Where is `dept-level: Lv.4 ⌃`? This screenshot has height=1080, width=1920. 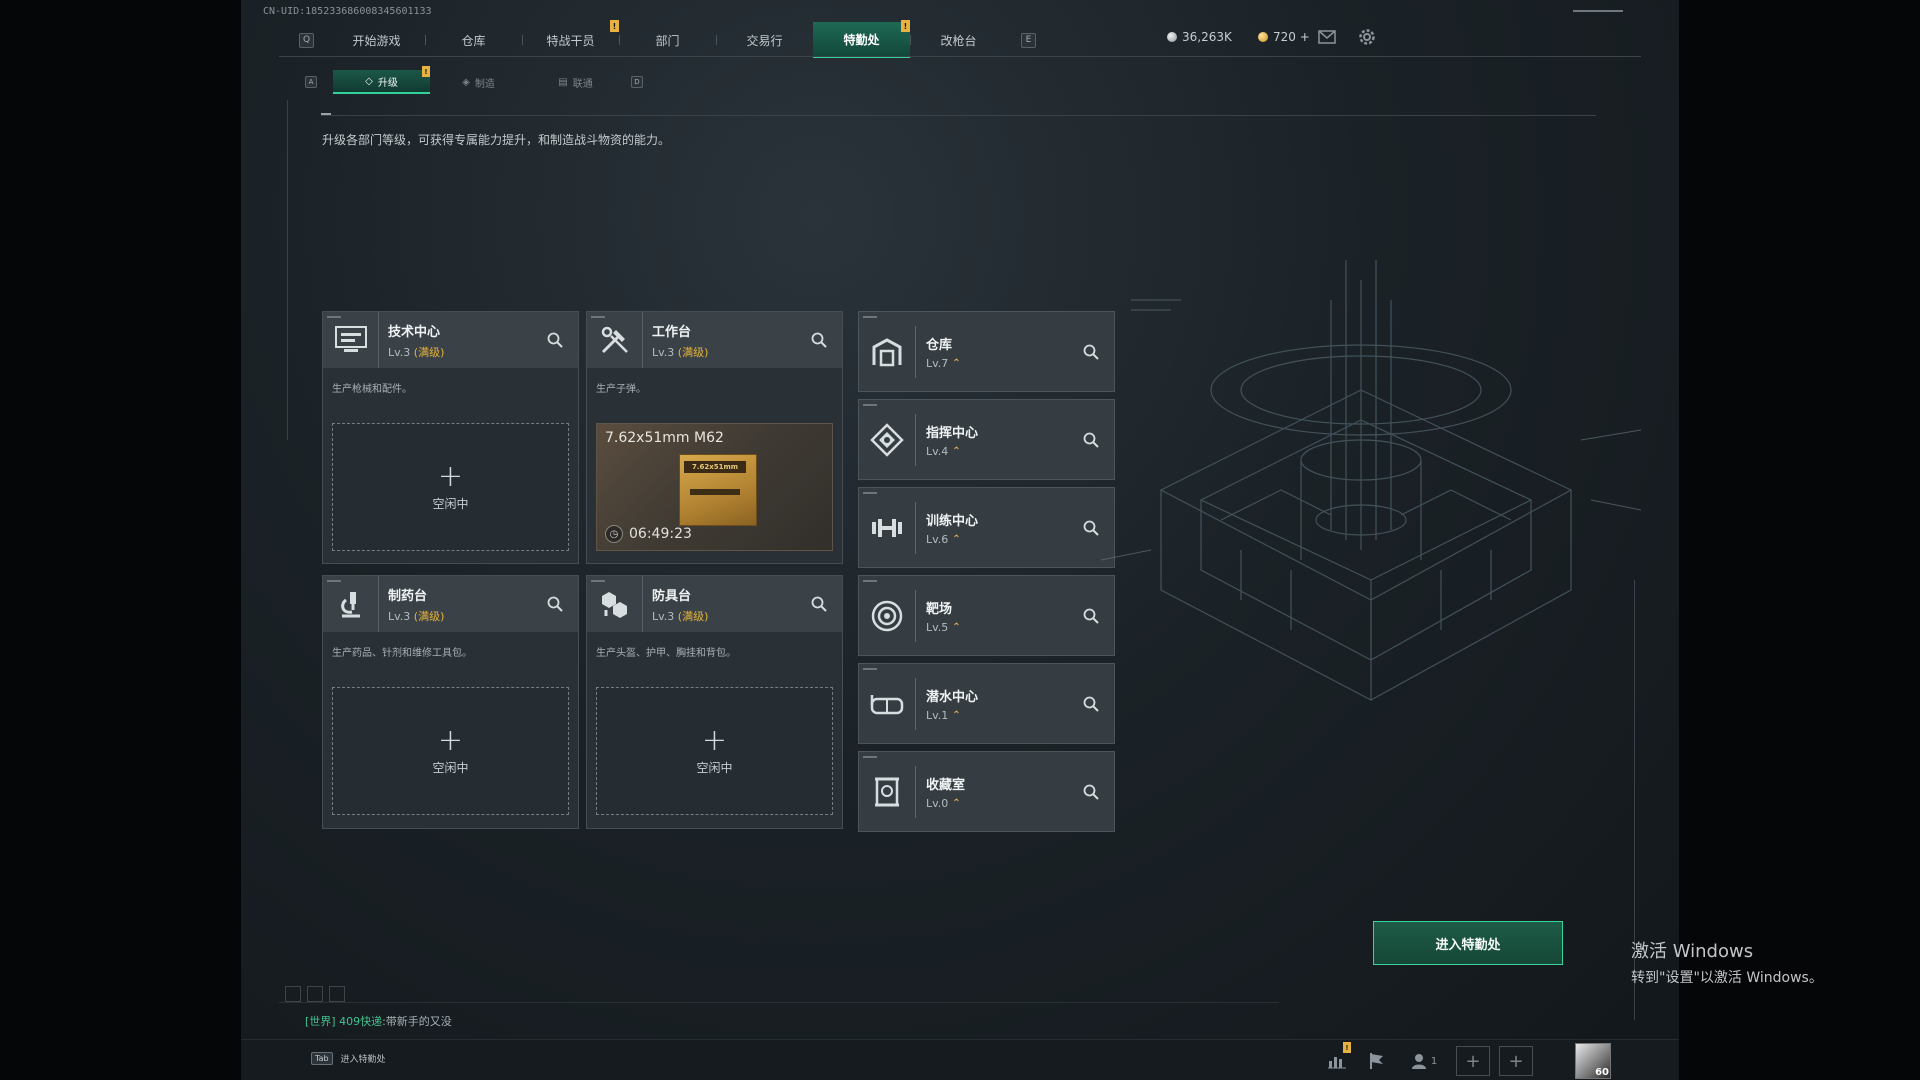 dept-level: Lv.4 ⌃ is located at coordinates (952, 451).